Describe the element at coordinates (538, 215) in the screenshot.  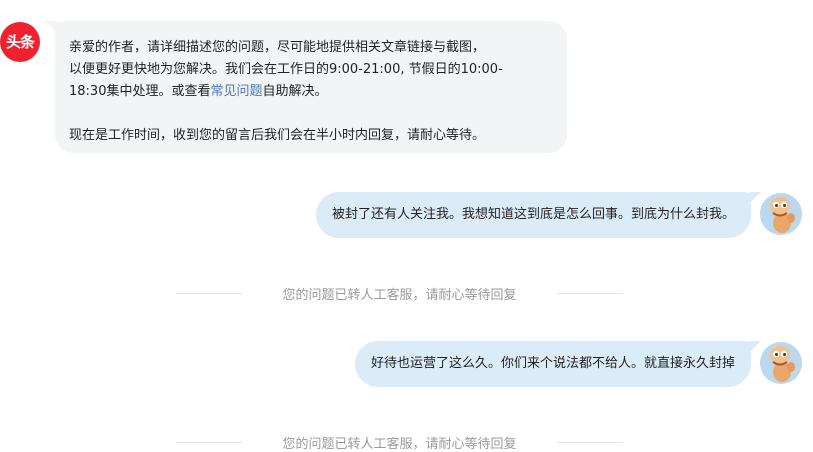
I see `user-message-bubble: 被封了还有人关注我。我想知道这到底是怎么回事。到底为什么封我。` at that location.